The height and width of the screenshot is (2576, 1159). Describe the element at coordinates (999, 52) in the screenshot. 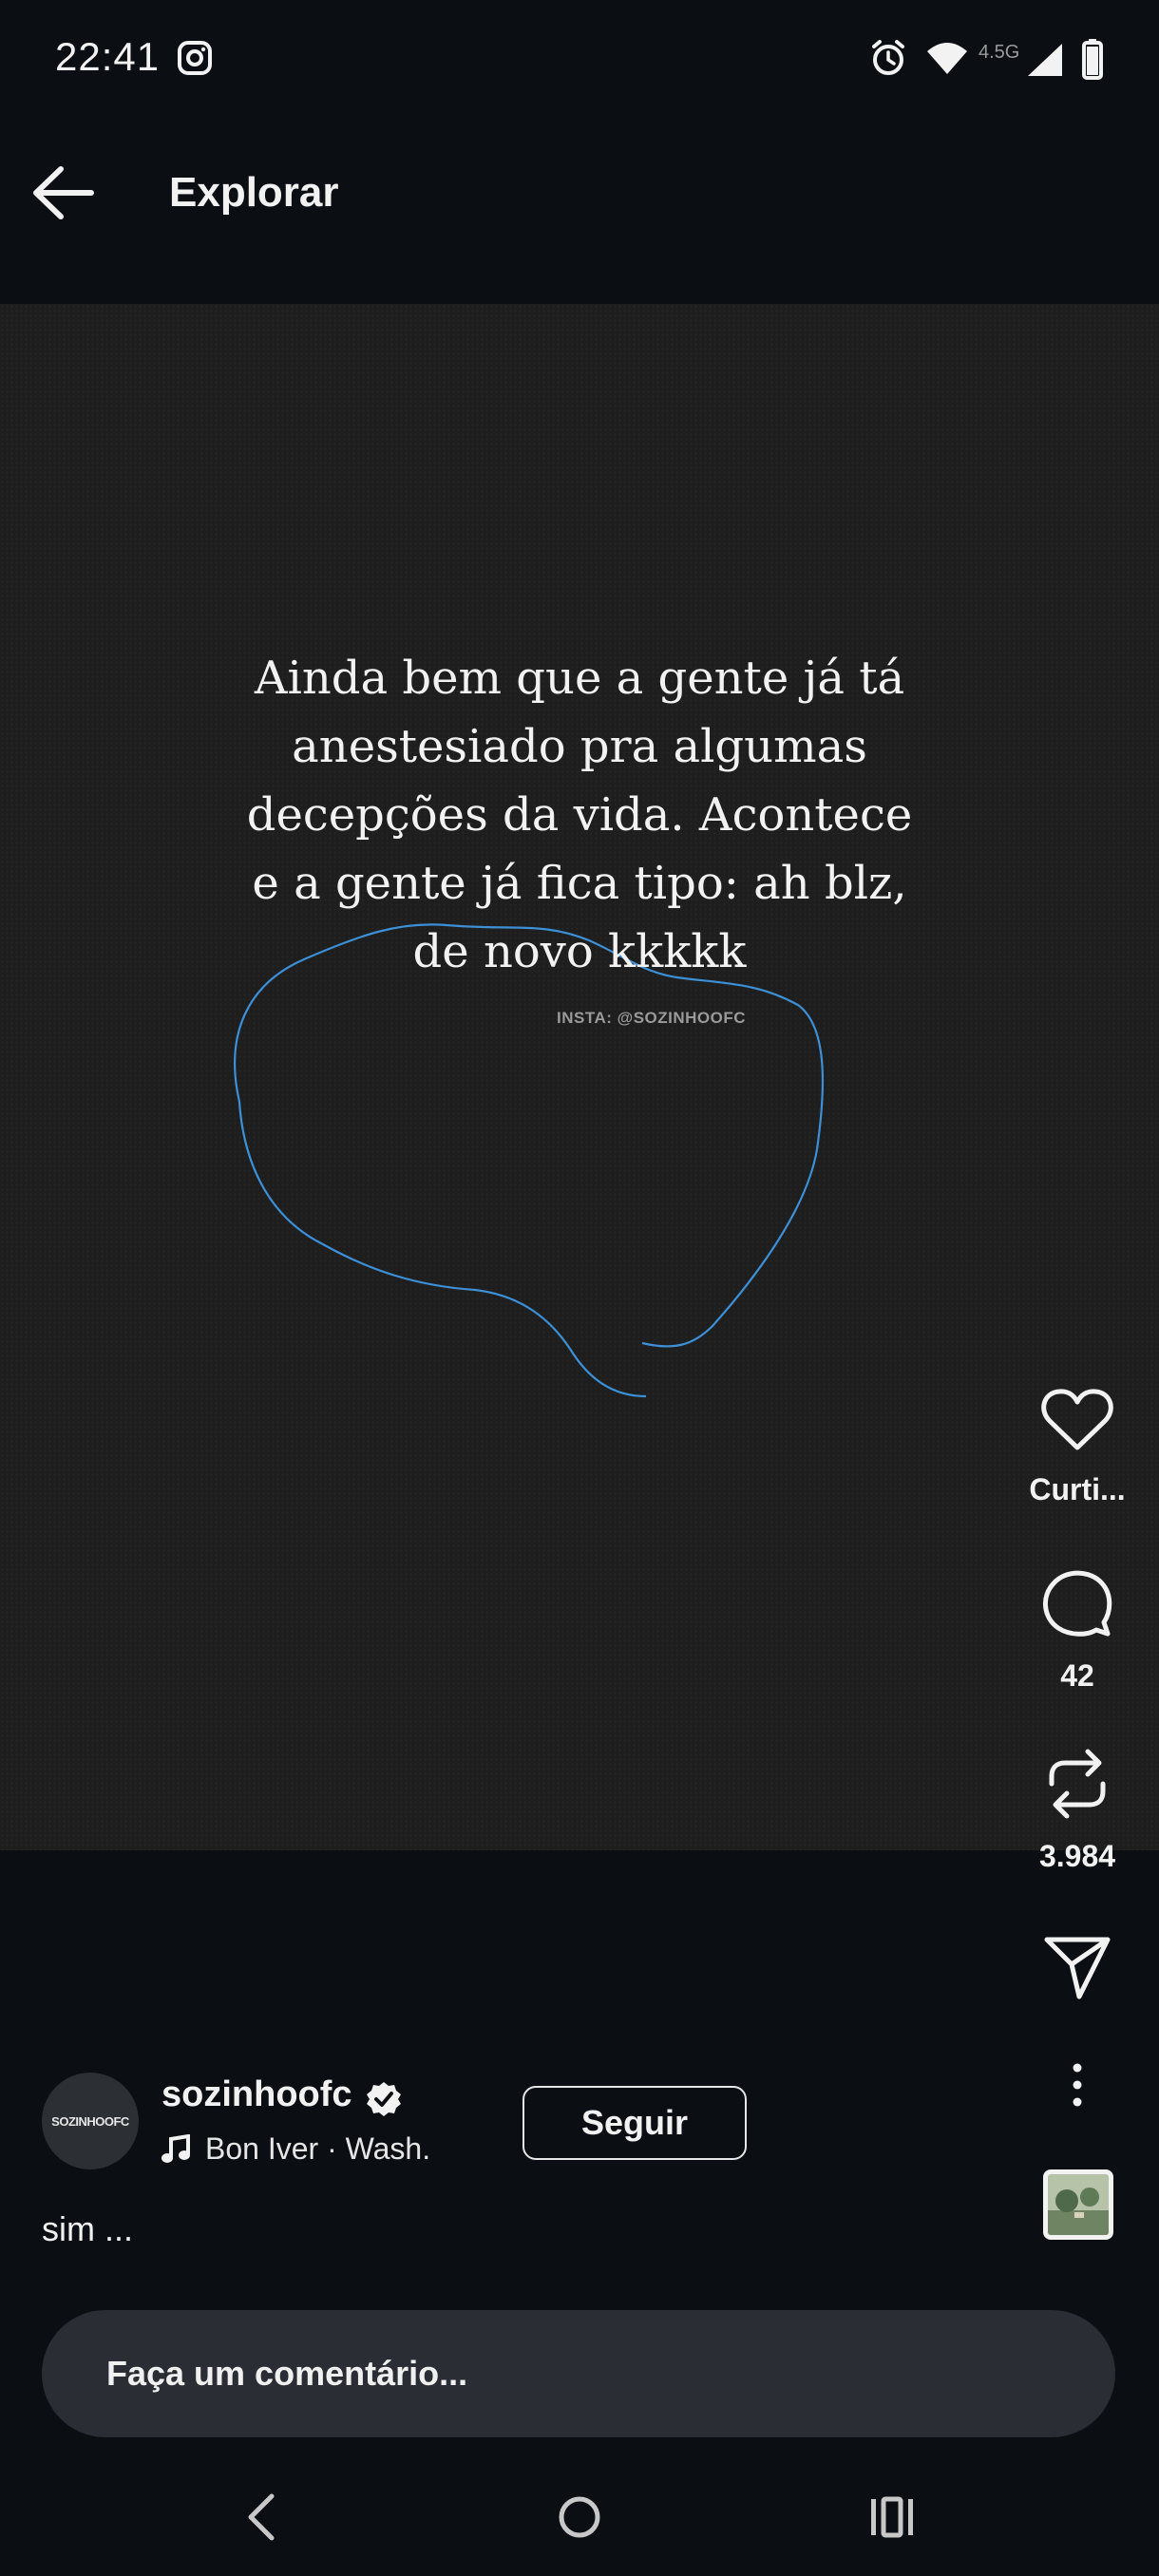

I see `network-type-label: 4.5G` at that location.